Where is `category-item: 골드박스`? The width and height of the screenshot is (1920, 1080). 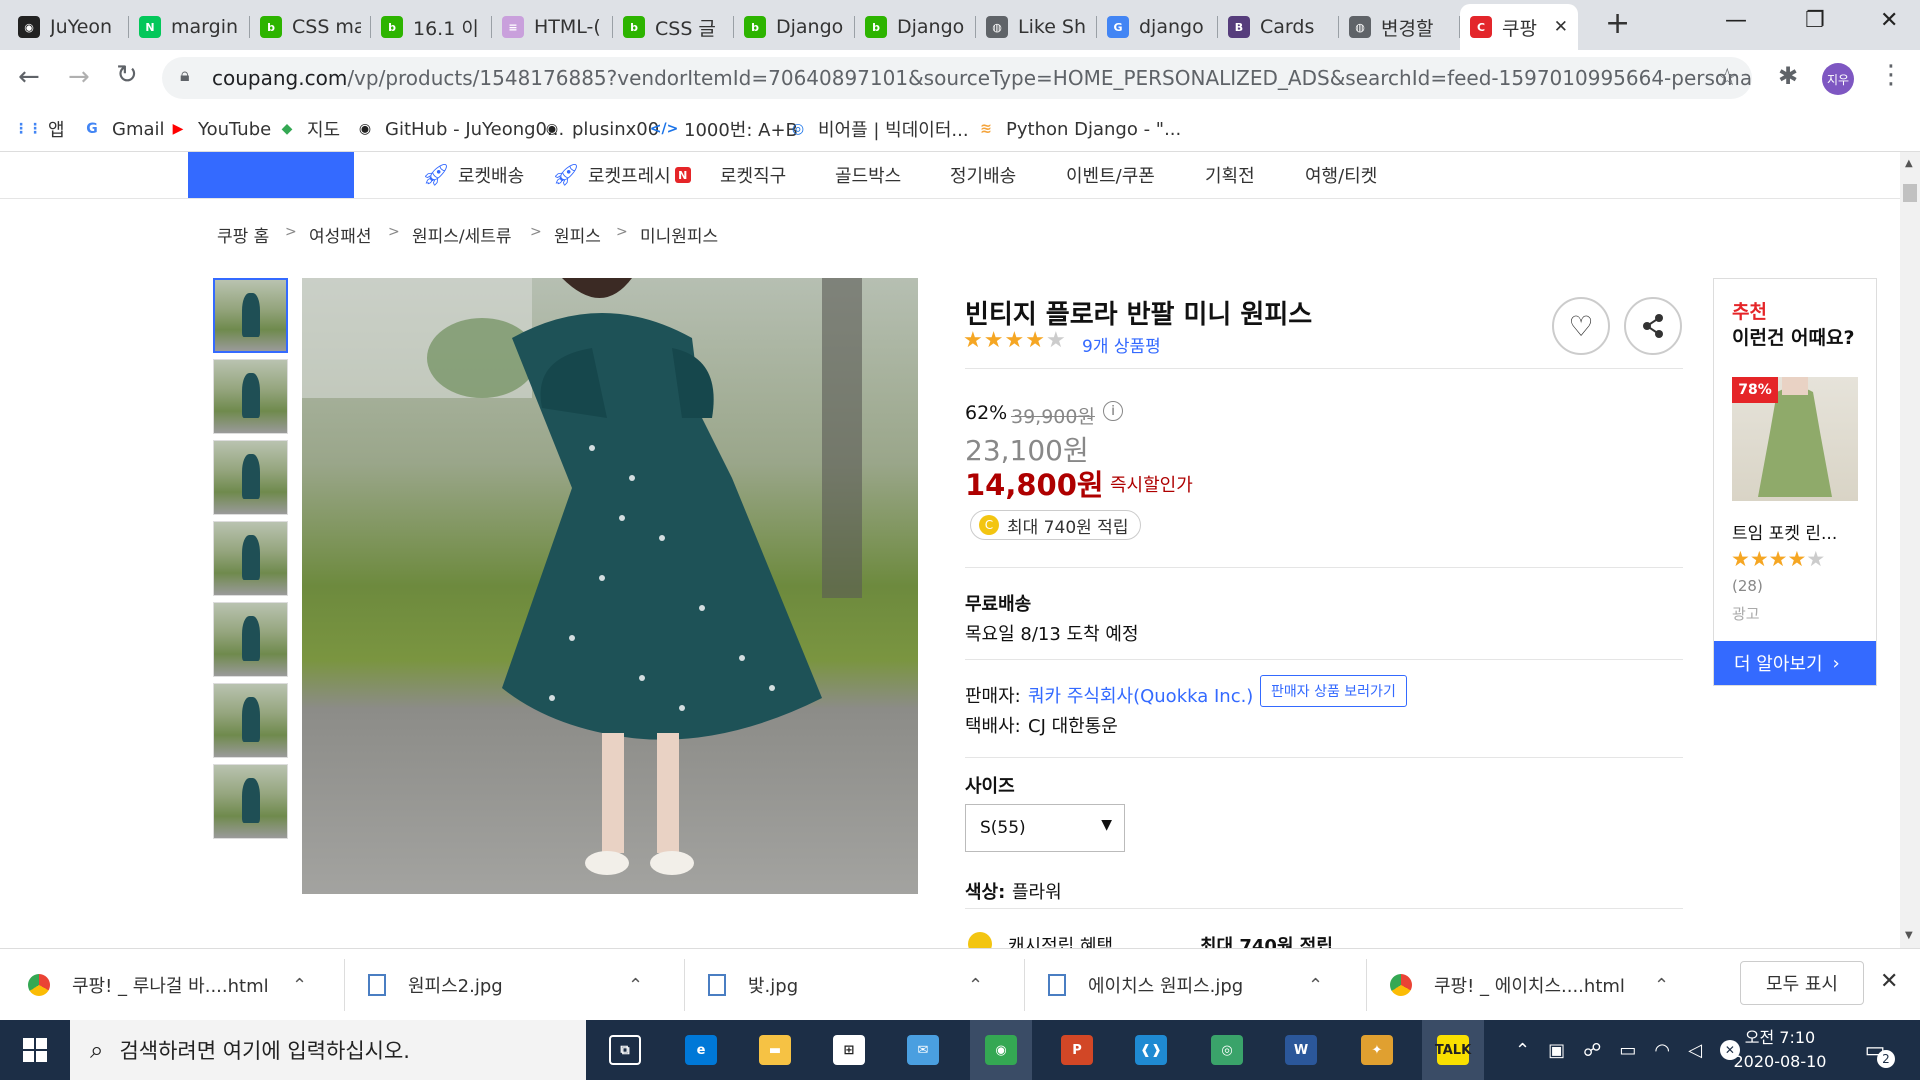
category-item: 골드박스 is located at coordinates (868, 175).